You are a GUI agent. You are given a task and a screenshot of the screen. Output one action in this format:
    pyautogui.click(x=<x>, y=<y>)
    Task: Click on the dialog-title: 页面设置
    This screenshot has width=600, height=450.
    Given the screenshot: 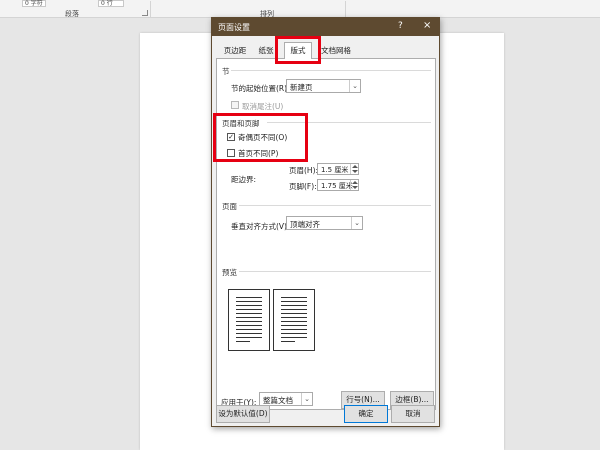 What is the action you would take?
    pyautogui.click(x=234, y=27)
    